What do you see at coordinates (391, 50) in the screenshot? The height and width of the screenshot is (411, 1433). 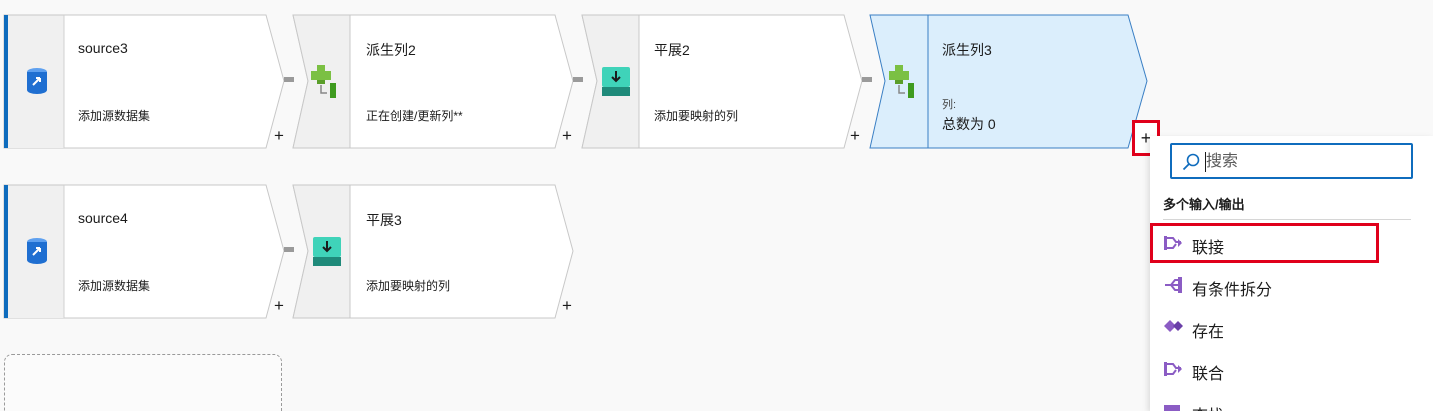 I see `node-title: 派生列2` at bounding box center [391, 50].